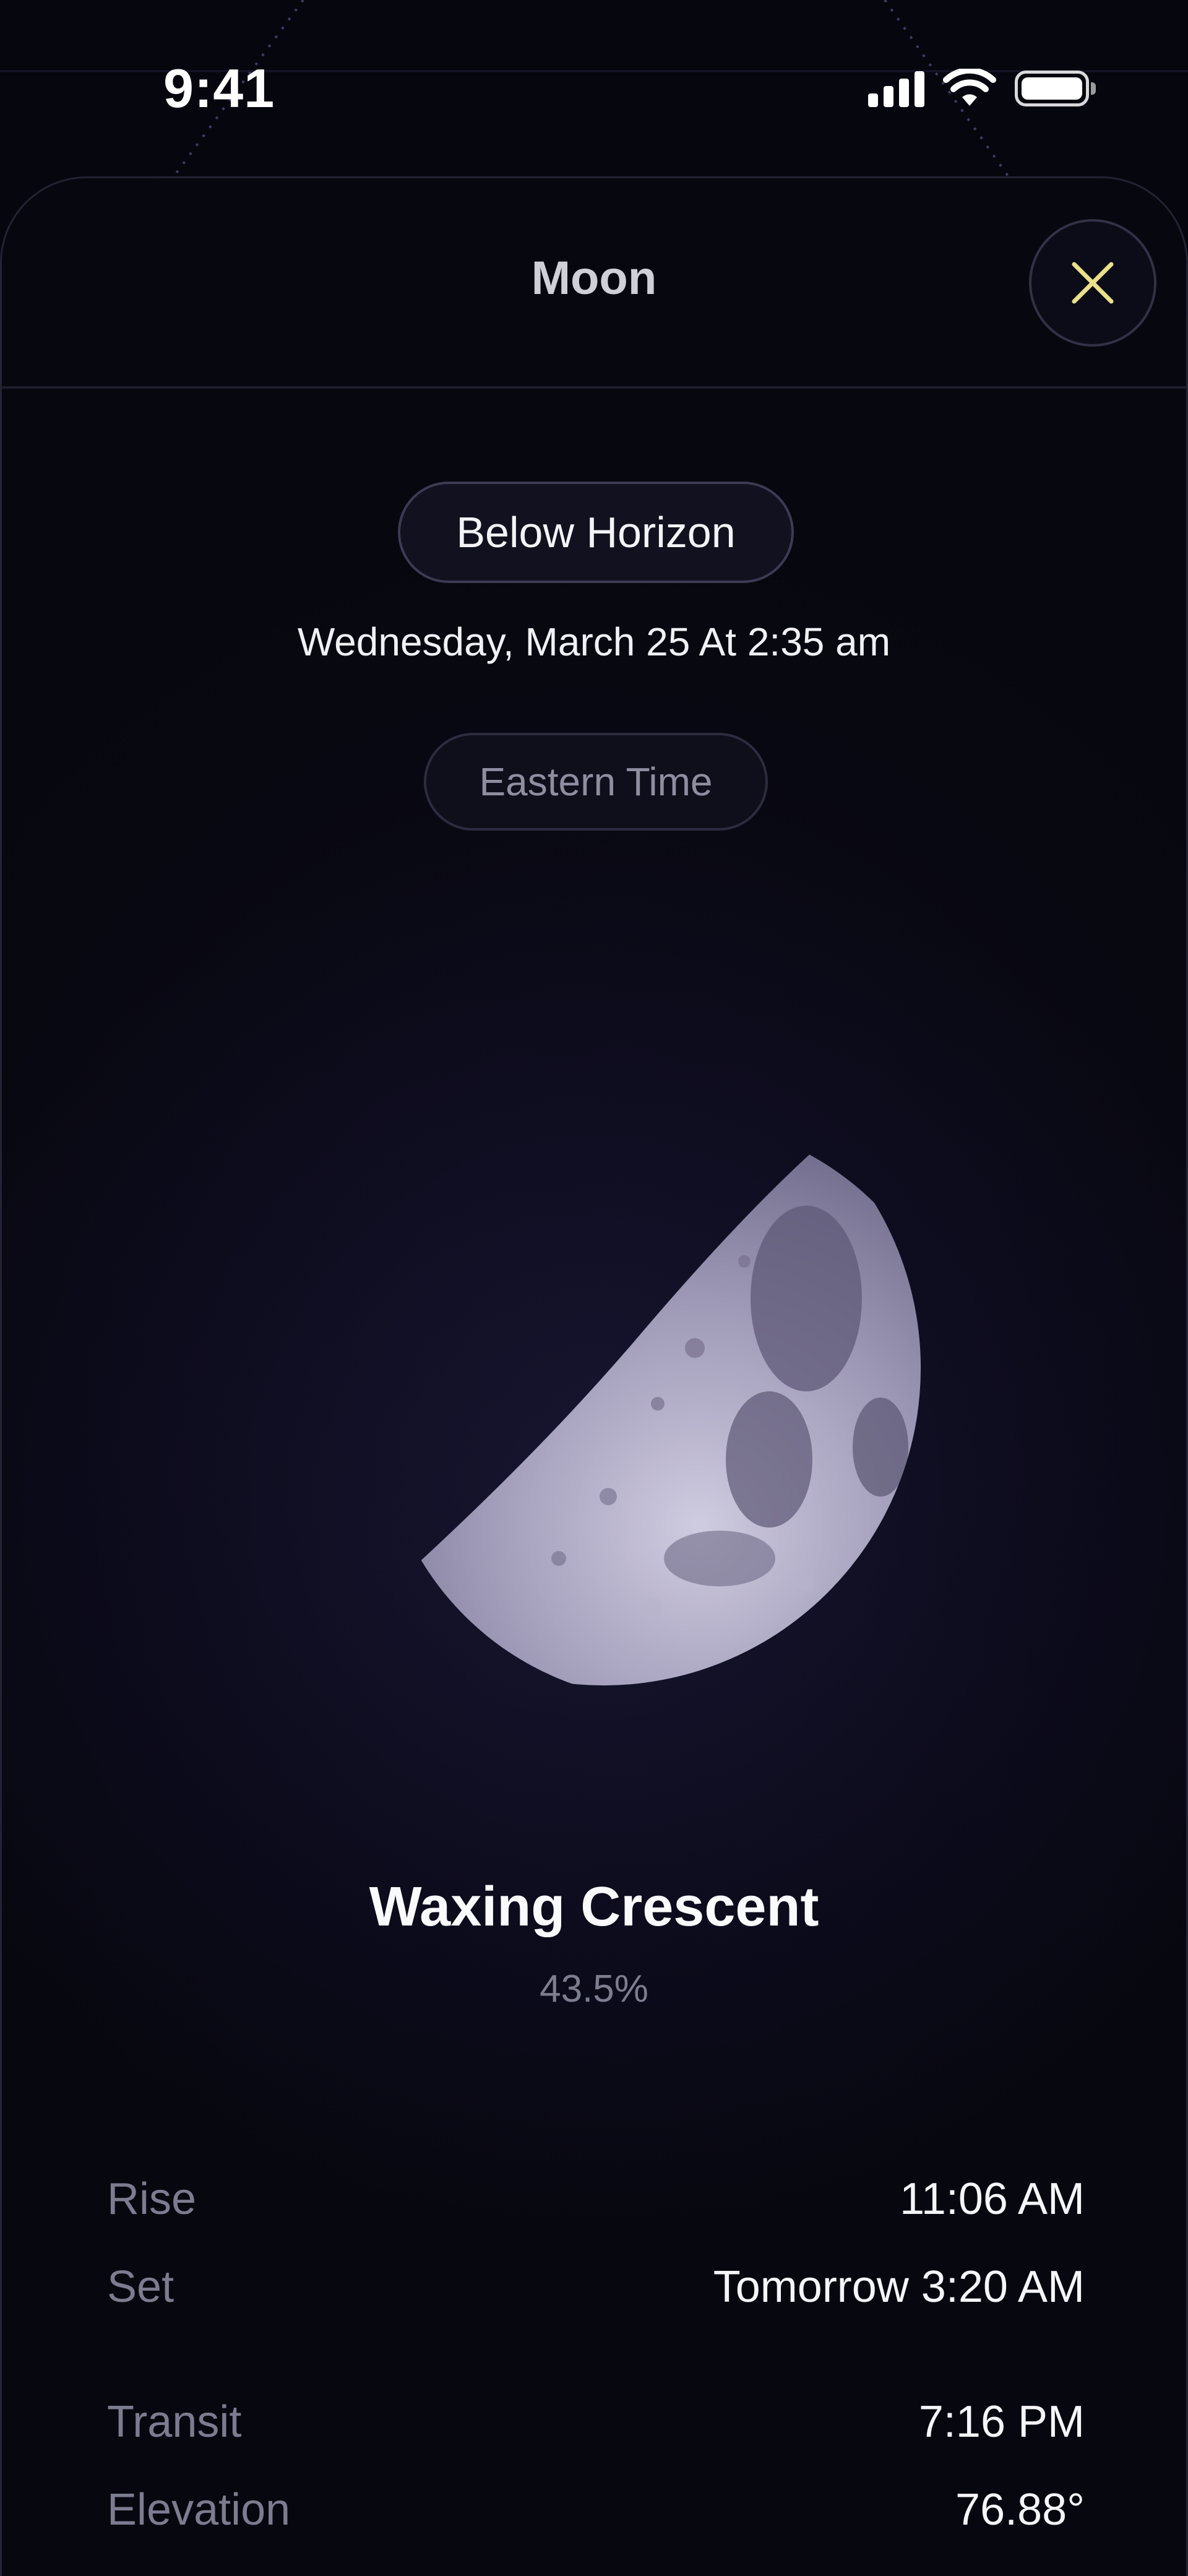 The width and height of the screenshot is (1188, 2576). I want to click on detail-row-transit: Transit 7:16 PM, so click(596, 2422).